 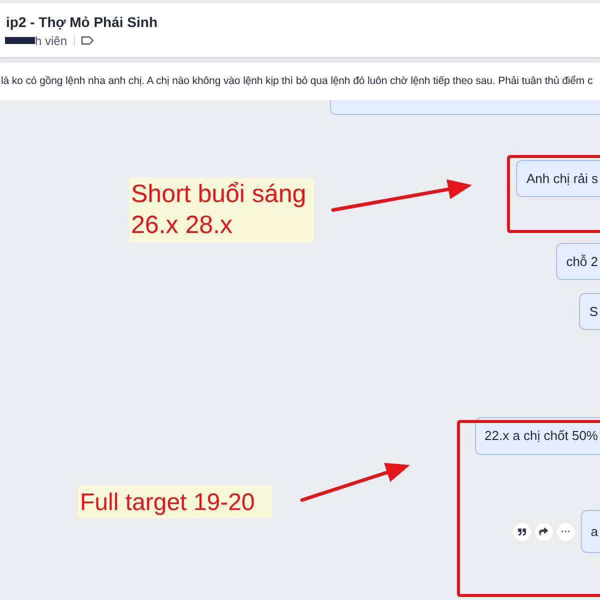 What do you see at coordinates (51, 41) in the screenshot?
I see `member-label: h viên` at bounding box center [51, 41].